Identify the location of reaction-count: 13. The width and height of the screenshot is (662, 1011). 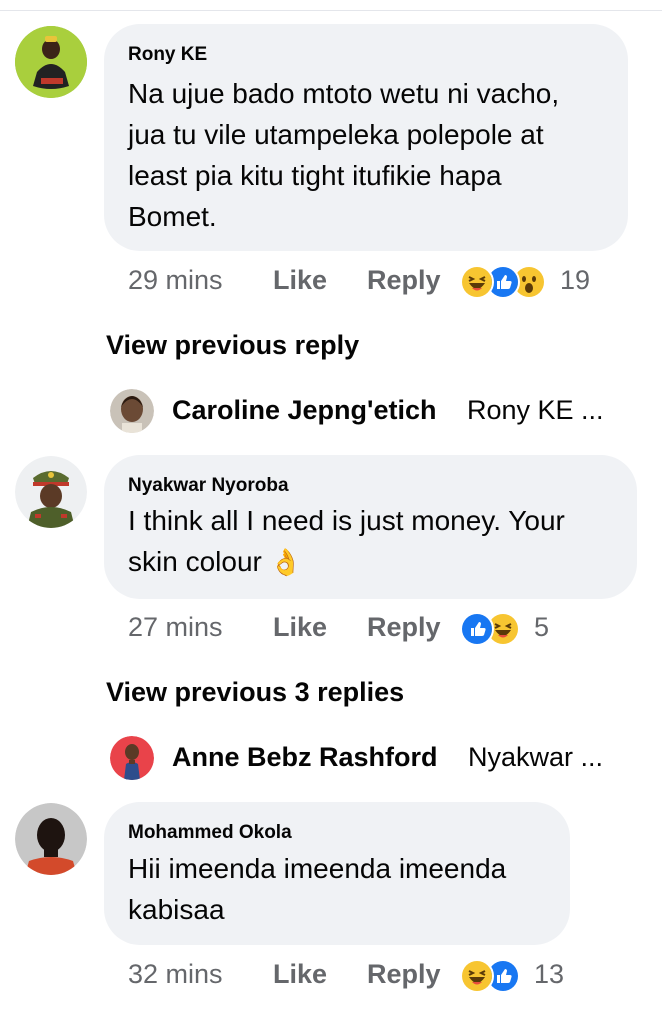
(549, 974).